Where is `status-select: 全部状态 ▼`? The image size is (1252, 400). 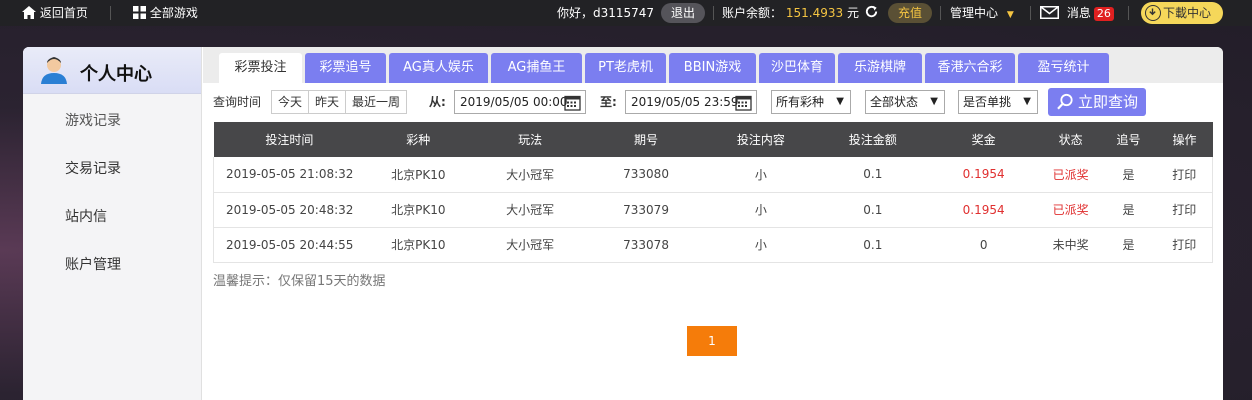 status-select: 全部状态 ▼ is located at coordinates (905, 102).